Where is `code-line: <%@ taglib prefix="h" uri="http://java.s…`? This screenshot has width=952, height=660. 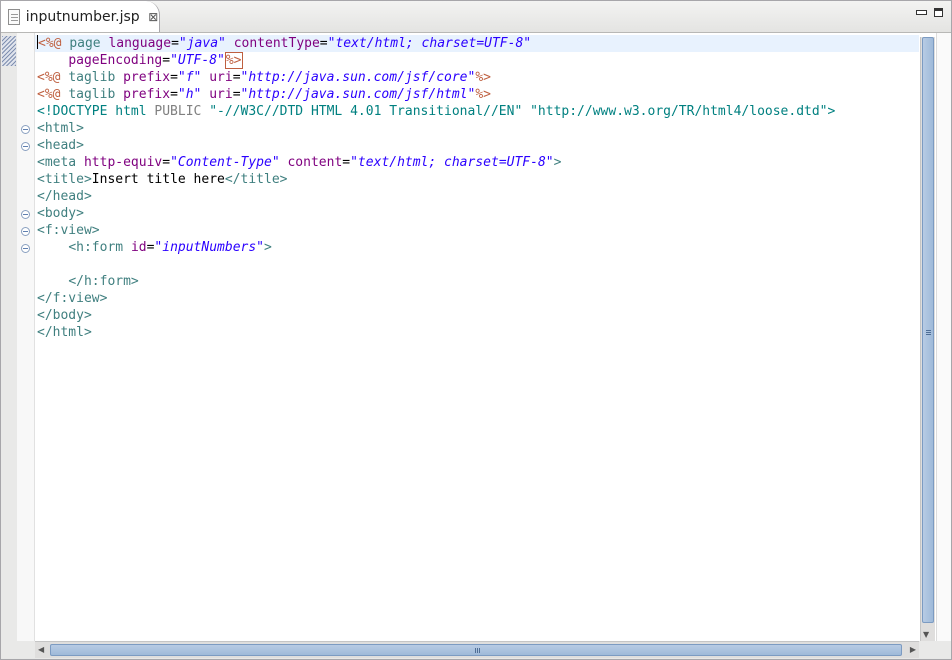 code-line: <%@ taglib prefix="h" uri="http://java.s… is located at coordinates (436, 94).